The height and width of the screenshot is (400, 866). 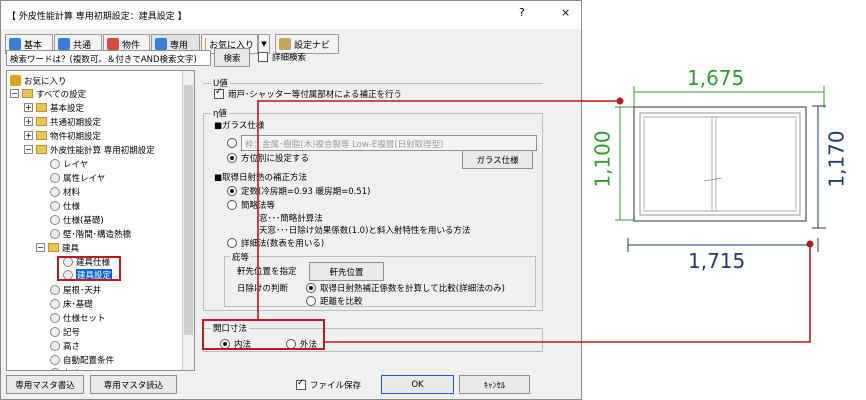 I want to click on callout-dot-outer, so click(x=810, y=244).